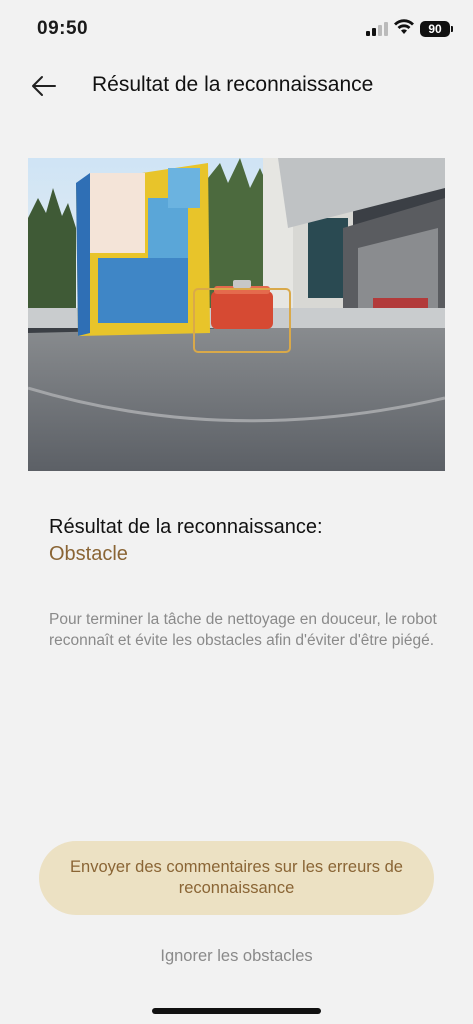 This screenshot has width=473, height=1024. What do you see at coordinates (436, 29) in the screenshot?
I see `battery-icon: 90` at bounding box center [436, 29].